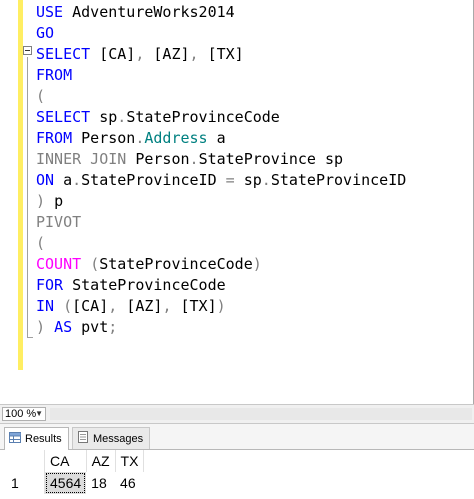 Image resolution: width=474 pixels, height=499 pixels. What do you see at coordinates (130, 461) in the screenshot?
I see `column-header-tx: TX` at bounding box center [130, 461].